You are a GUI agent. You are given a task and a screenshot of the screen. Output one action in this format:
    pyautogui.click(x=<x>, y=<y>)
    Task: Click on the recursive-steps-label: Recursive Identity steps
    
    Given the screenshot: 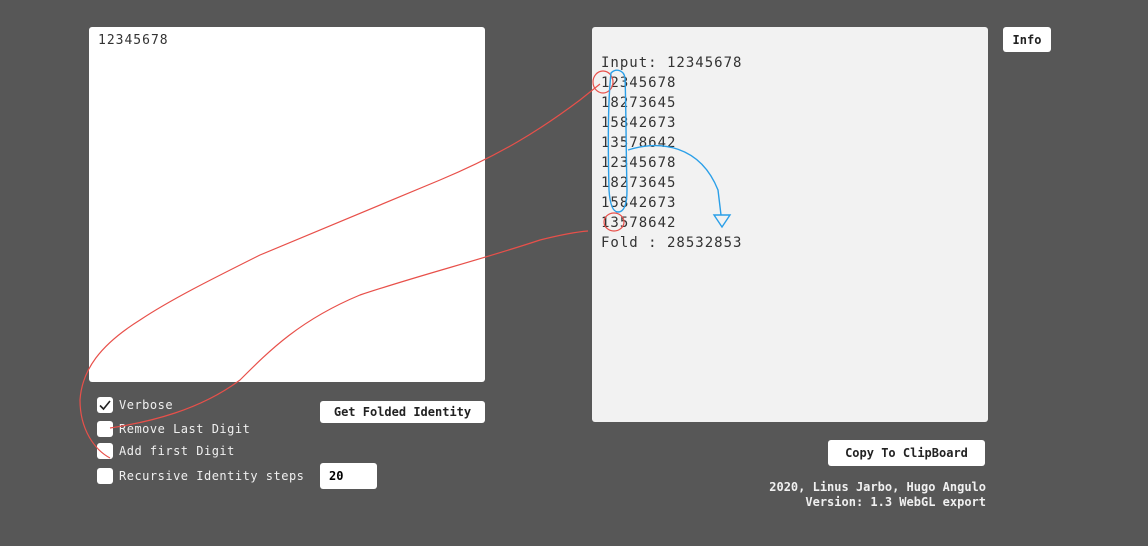 What is the action you would take?
    pyautogui.click(x=212, y=476)
    